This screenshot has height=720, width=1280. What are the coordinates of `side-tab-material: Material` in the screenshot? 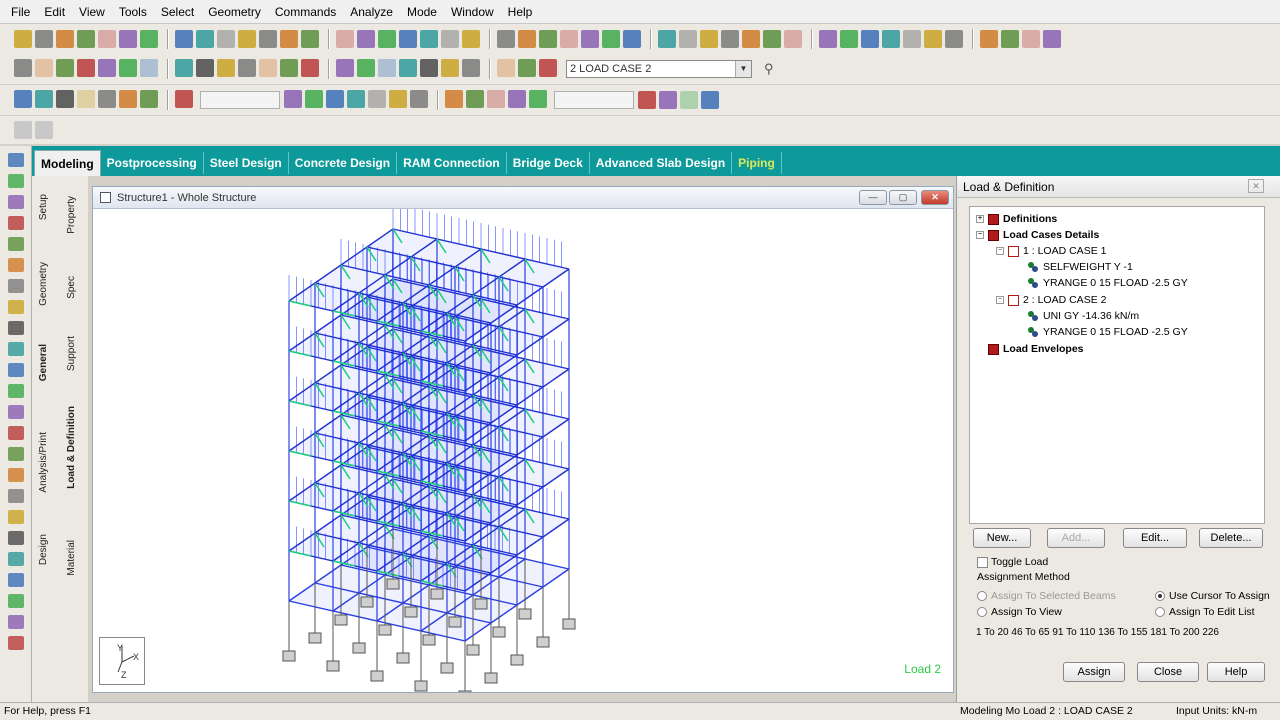 It's located at (71, 558).